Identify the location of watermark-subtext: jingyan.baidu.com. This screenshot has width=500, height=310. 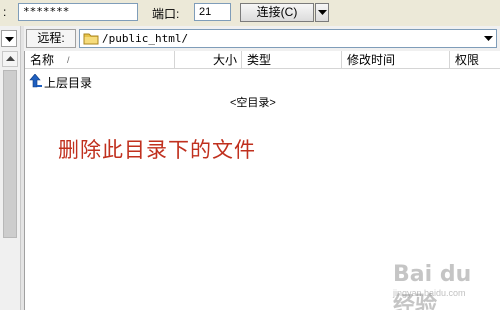
(429, 293).